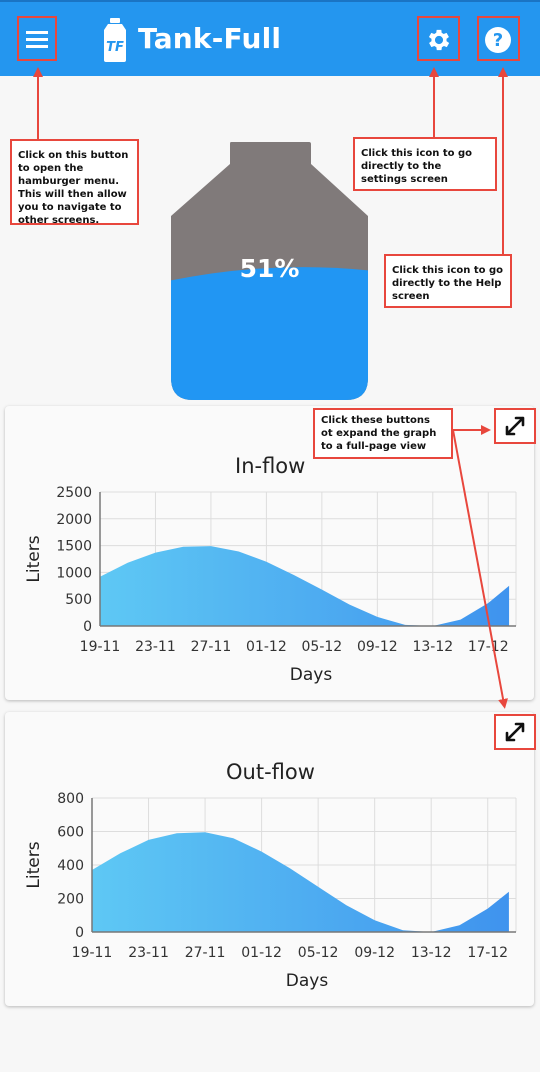 This screenshot has height=1072, width=540. Describe the element at coordinates (70, 900) in the screenshot. I see `y-tick-label: 200` at that location.